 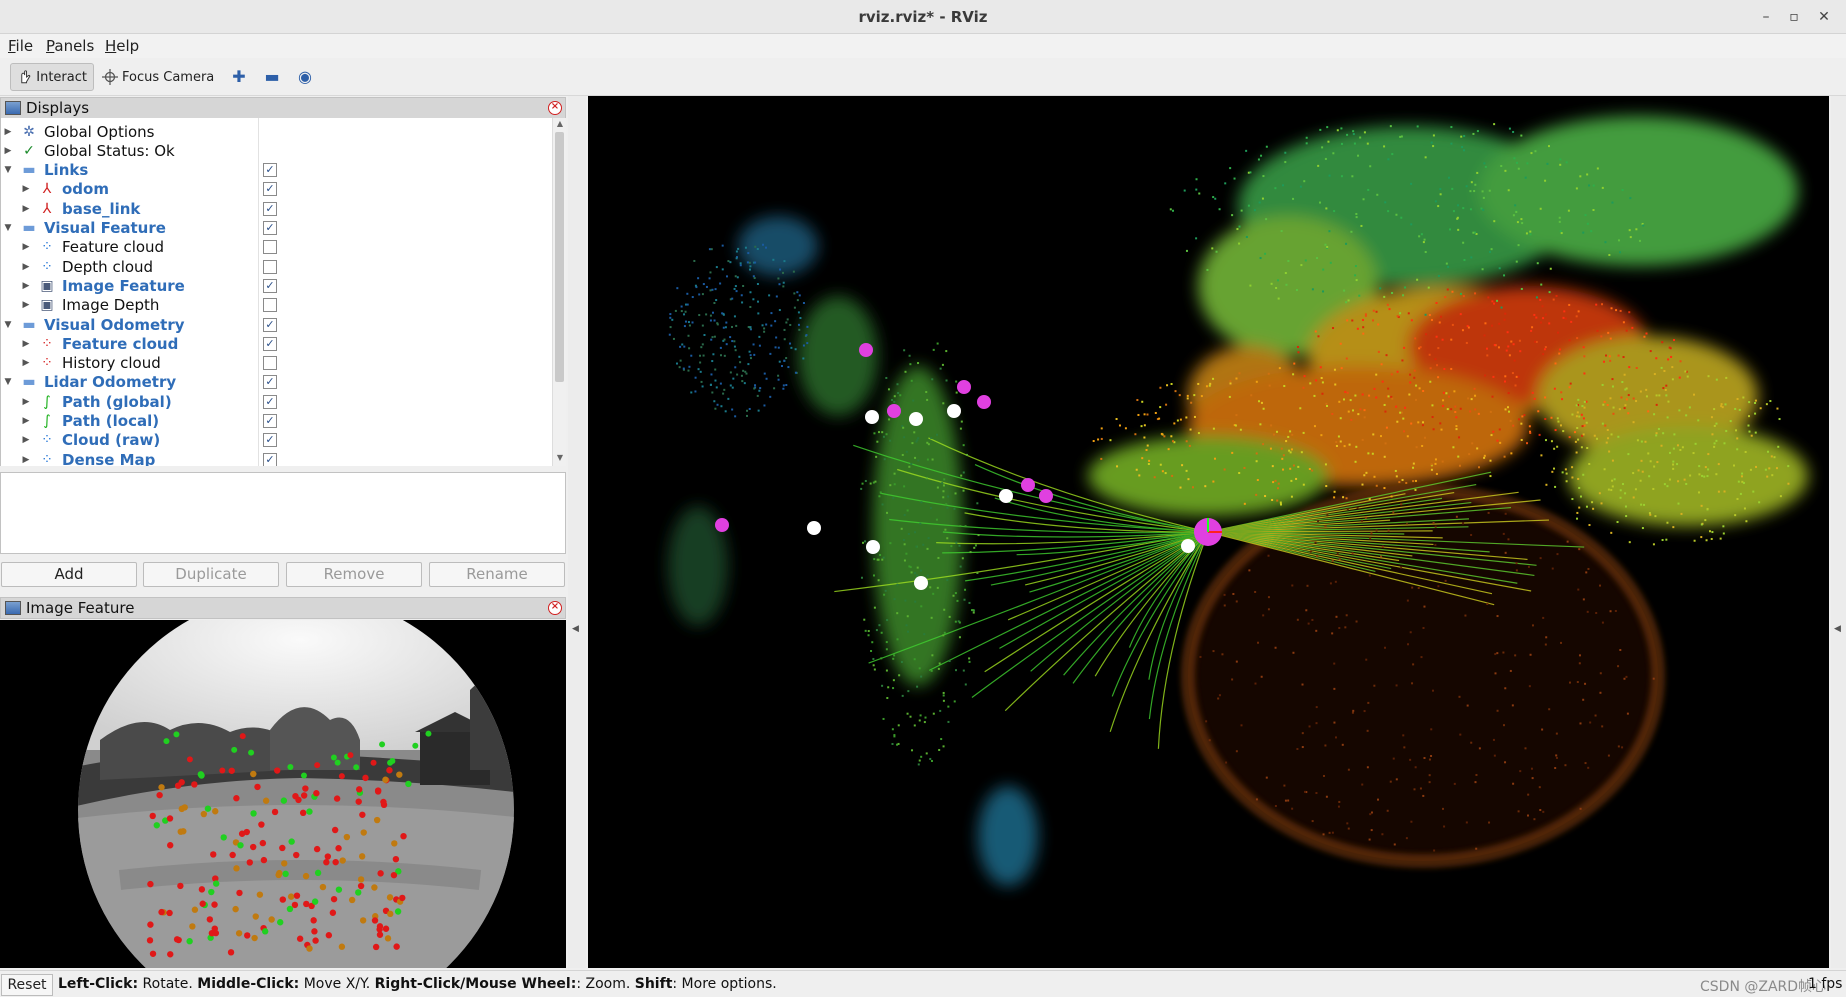 What do you see at coordinates (1838, 532) in the screenshot?
I see `right-splitter: ◀` at bounding box center [1838, 532].